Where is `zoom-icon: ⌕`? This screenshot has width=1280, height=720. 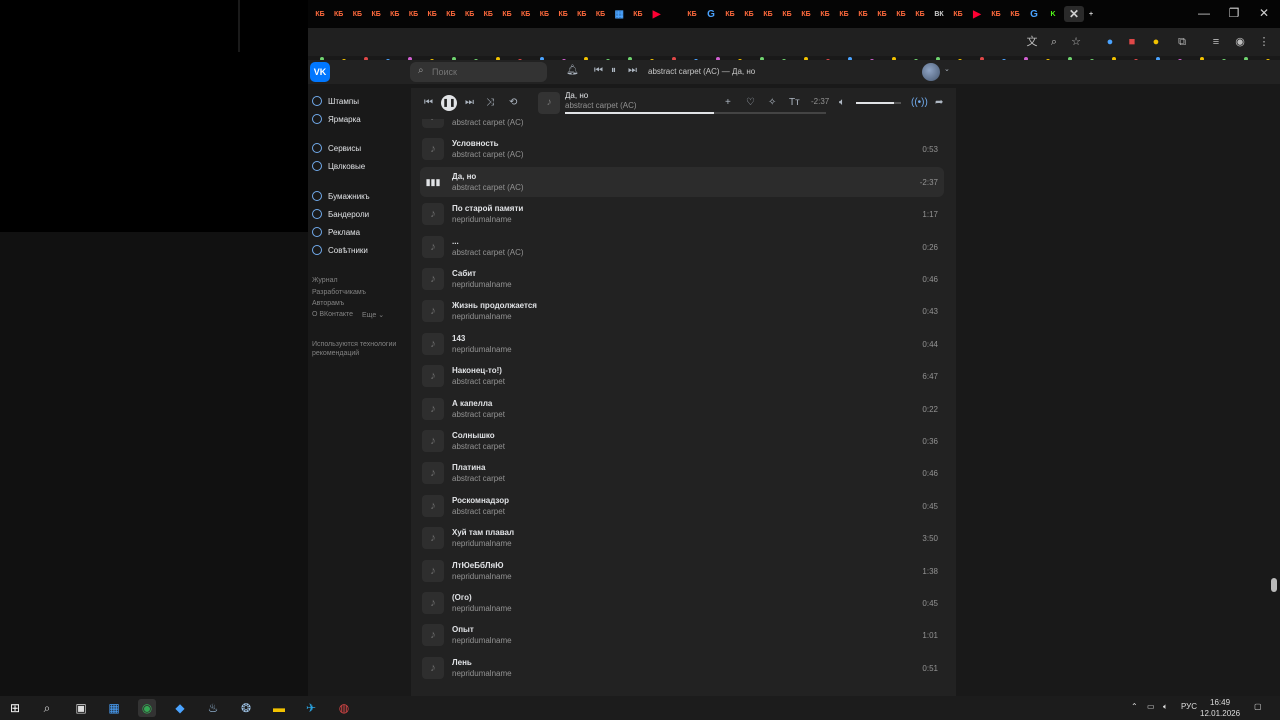 zoom-icon: ⌕ is located at coordinates (1054, 42).